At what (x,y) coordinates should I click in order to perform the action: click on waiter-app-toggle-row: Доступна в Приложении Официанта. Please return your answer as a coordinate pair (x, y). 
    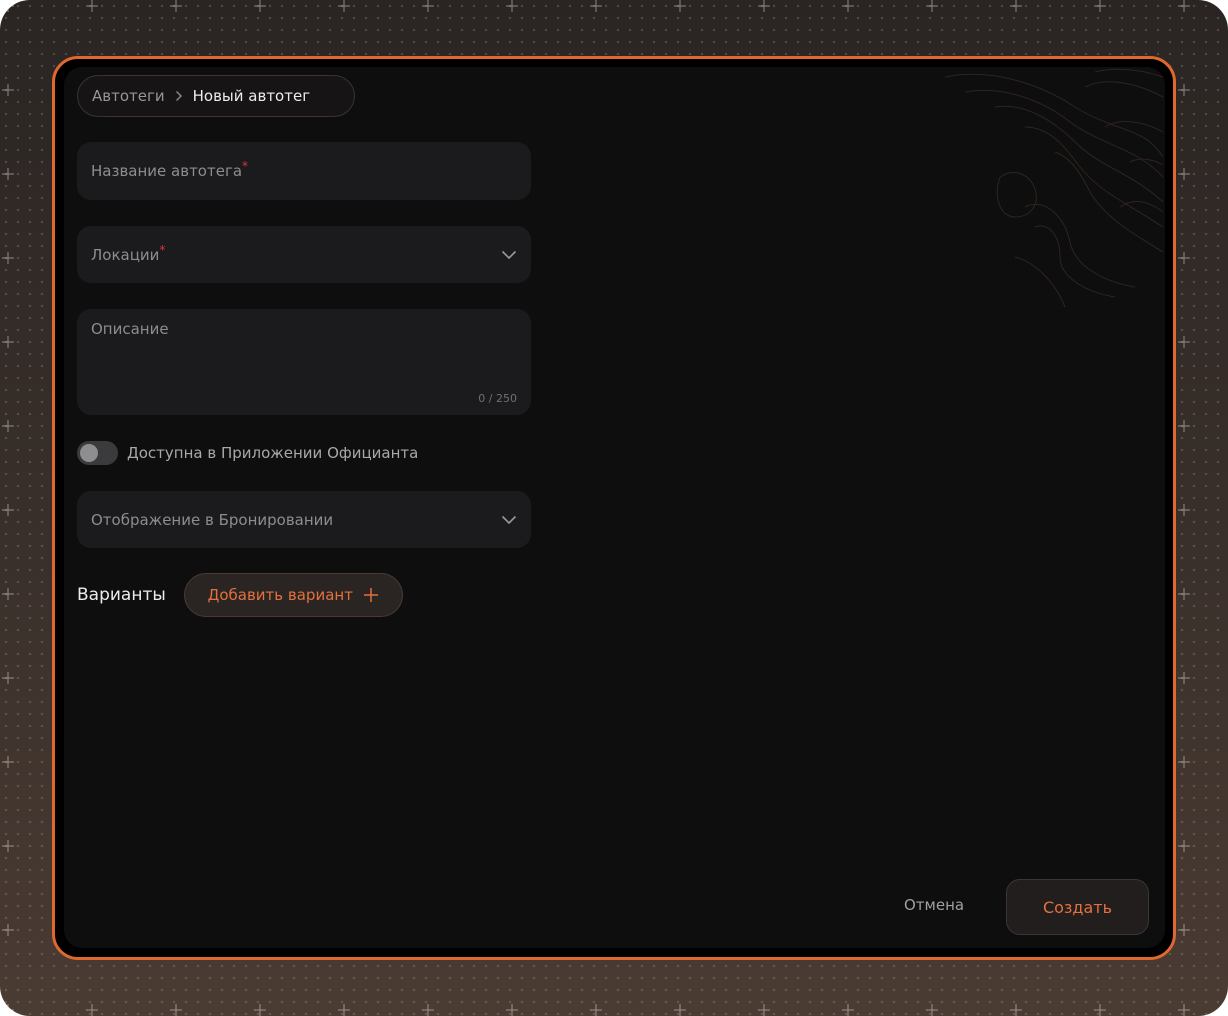
    Looking at the image, I should click on (247, 453).